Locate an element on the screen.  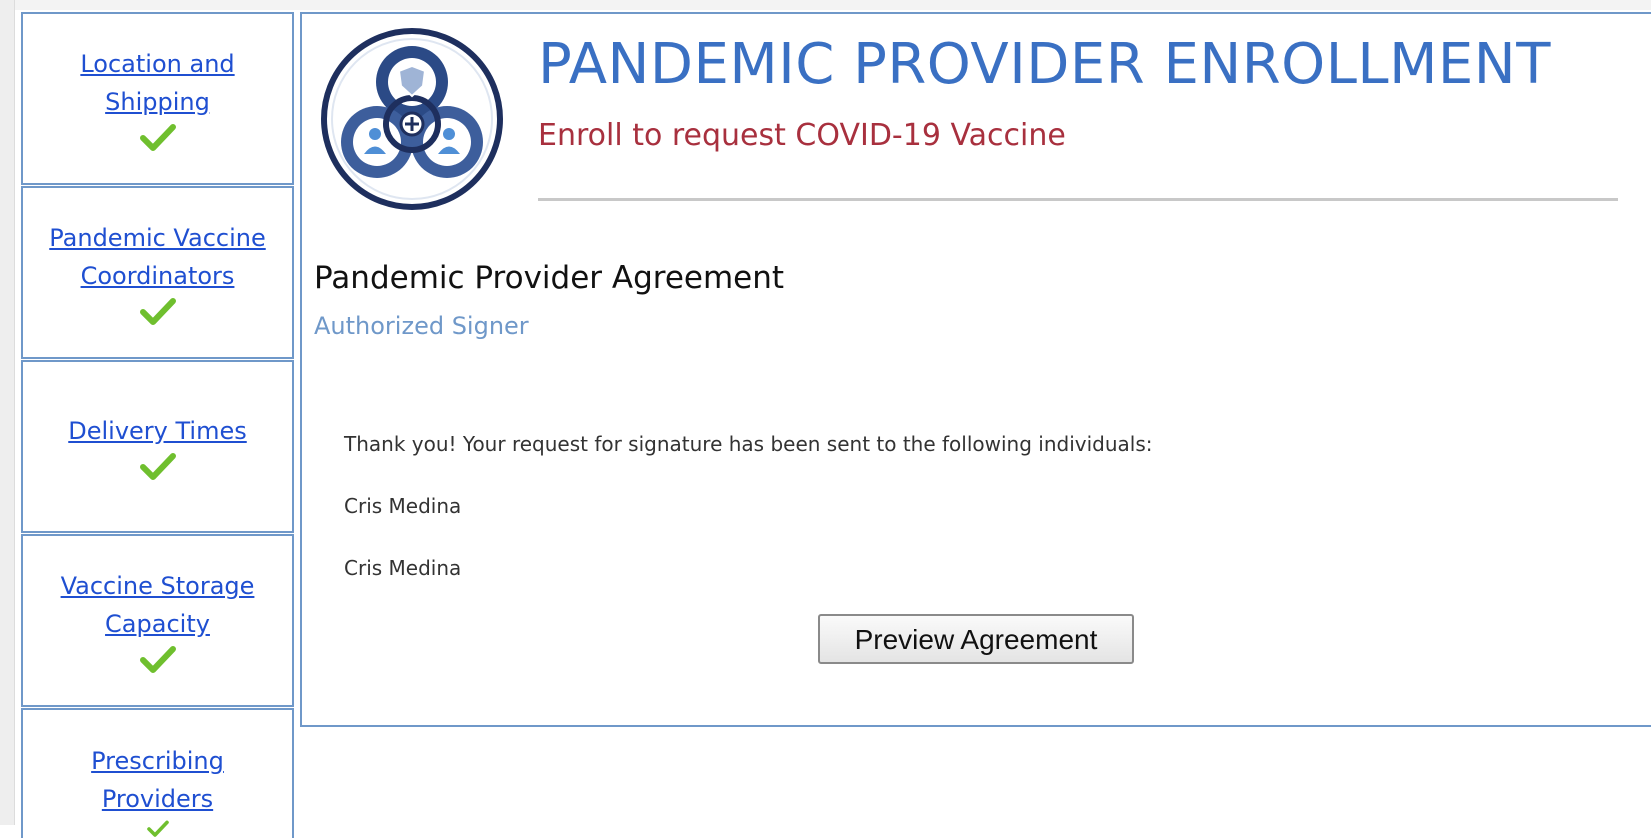
sidebar-link-pandemic-vaccine-coordinators: Pandemic Vaccine Coordinators is located at coordinates (158, 257).